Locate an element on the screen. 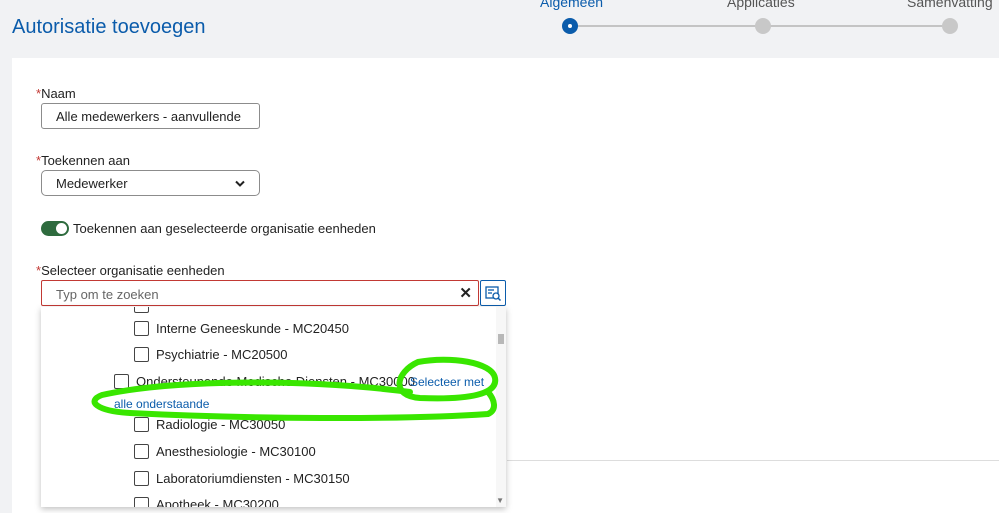 The width and height of the screenshot is (999, 513). step-label-algemeen: Algemeen is located at coordinates (571, 5).